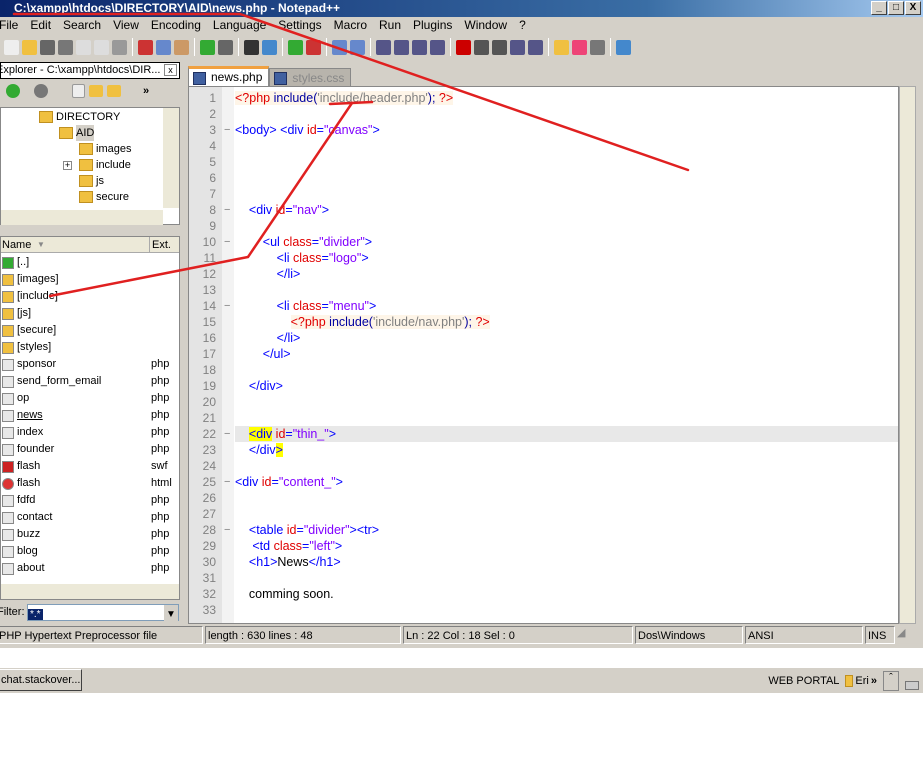 This screenshot has height=768, width=923. I want to click on show-all-chars-icon, so click(401, 47).